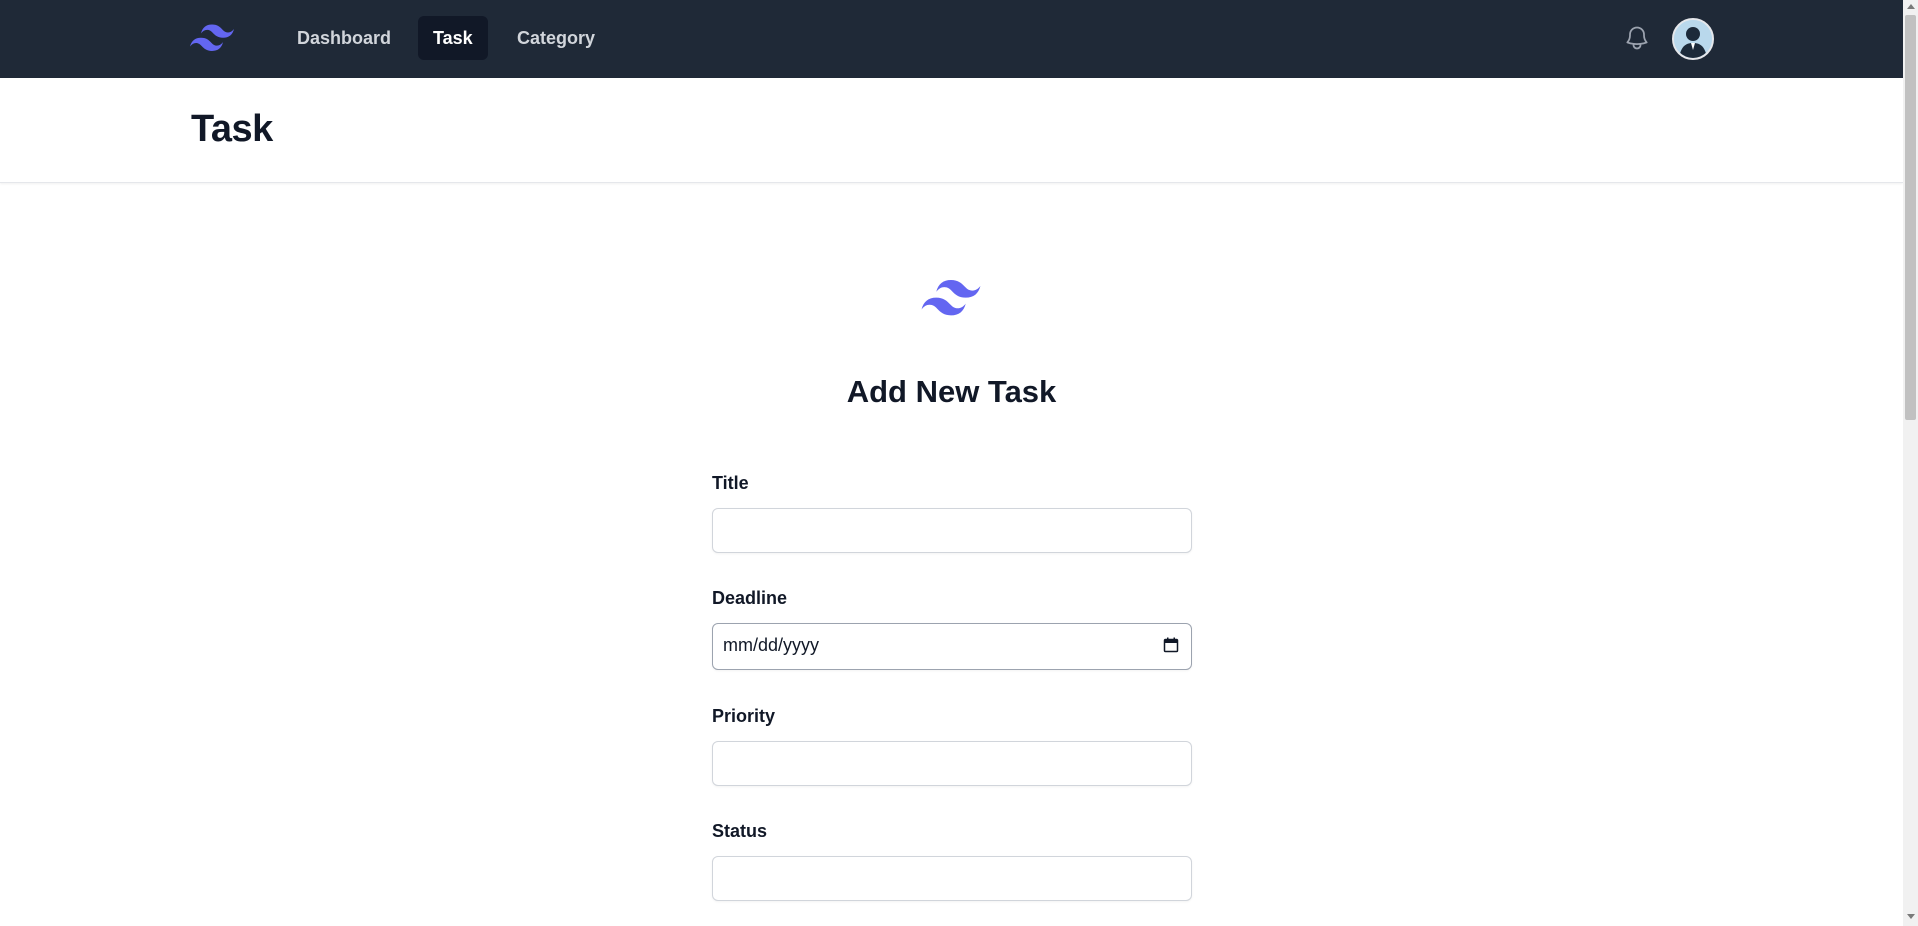 The width and height of the screenshot is (1918, 926). Describe the element at coordinates (952, 646) in the screenshot. I see `deadline-input: mm/dd/yyyy` at that location.